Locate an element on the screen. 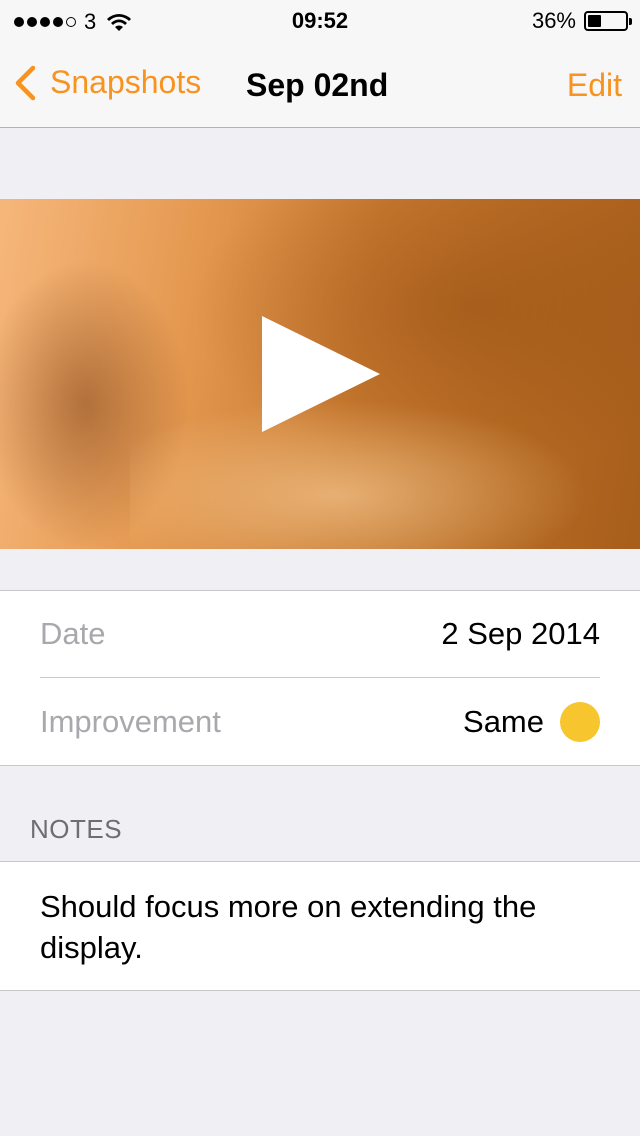  back-button-label: Snapshots is located at coordinates (126, 82).